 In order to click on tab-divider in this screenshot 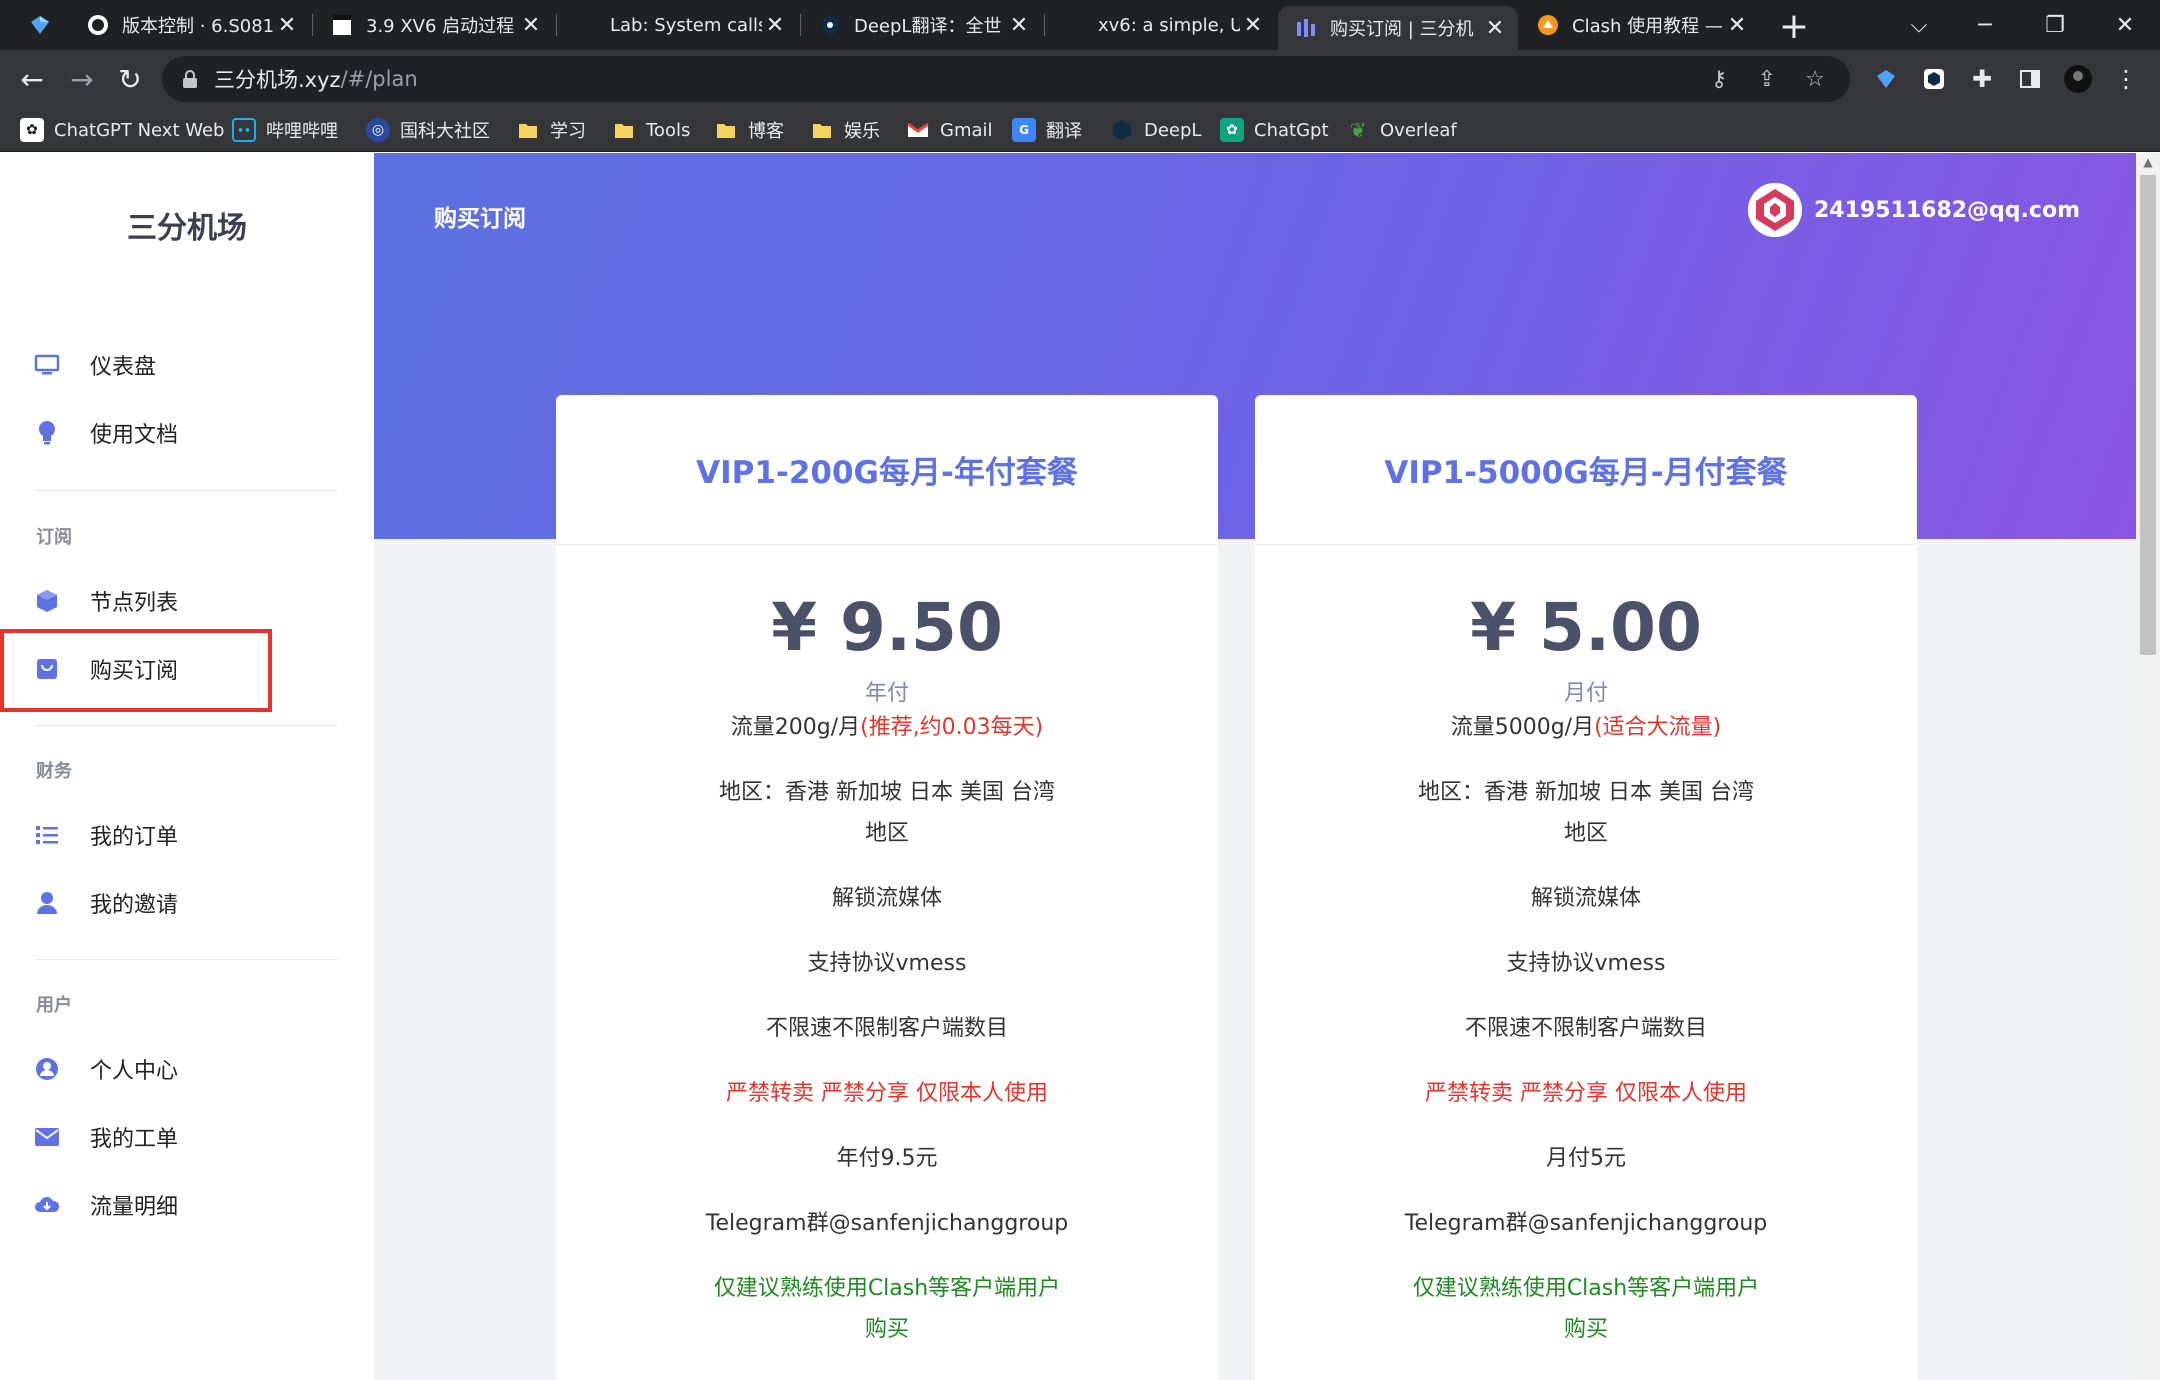, I will do `click(1044, 25)`.